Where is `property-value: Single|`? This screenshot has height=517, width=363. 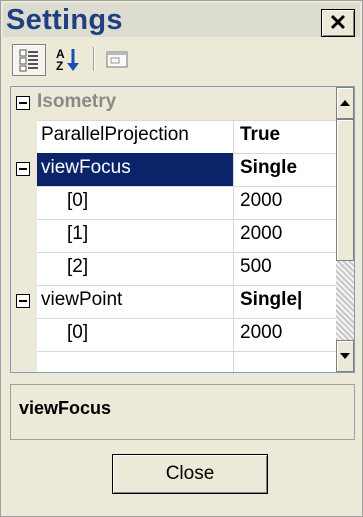
property-value: Single| is located at coordinates (271, 299).